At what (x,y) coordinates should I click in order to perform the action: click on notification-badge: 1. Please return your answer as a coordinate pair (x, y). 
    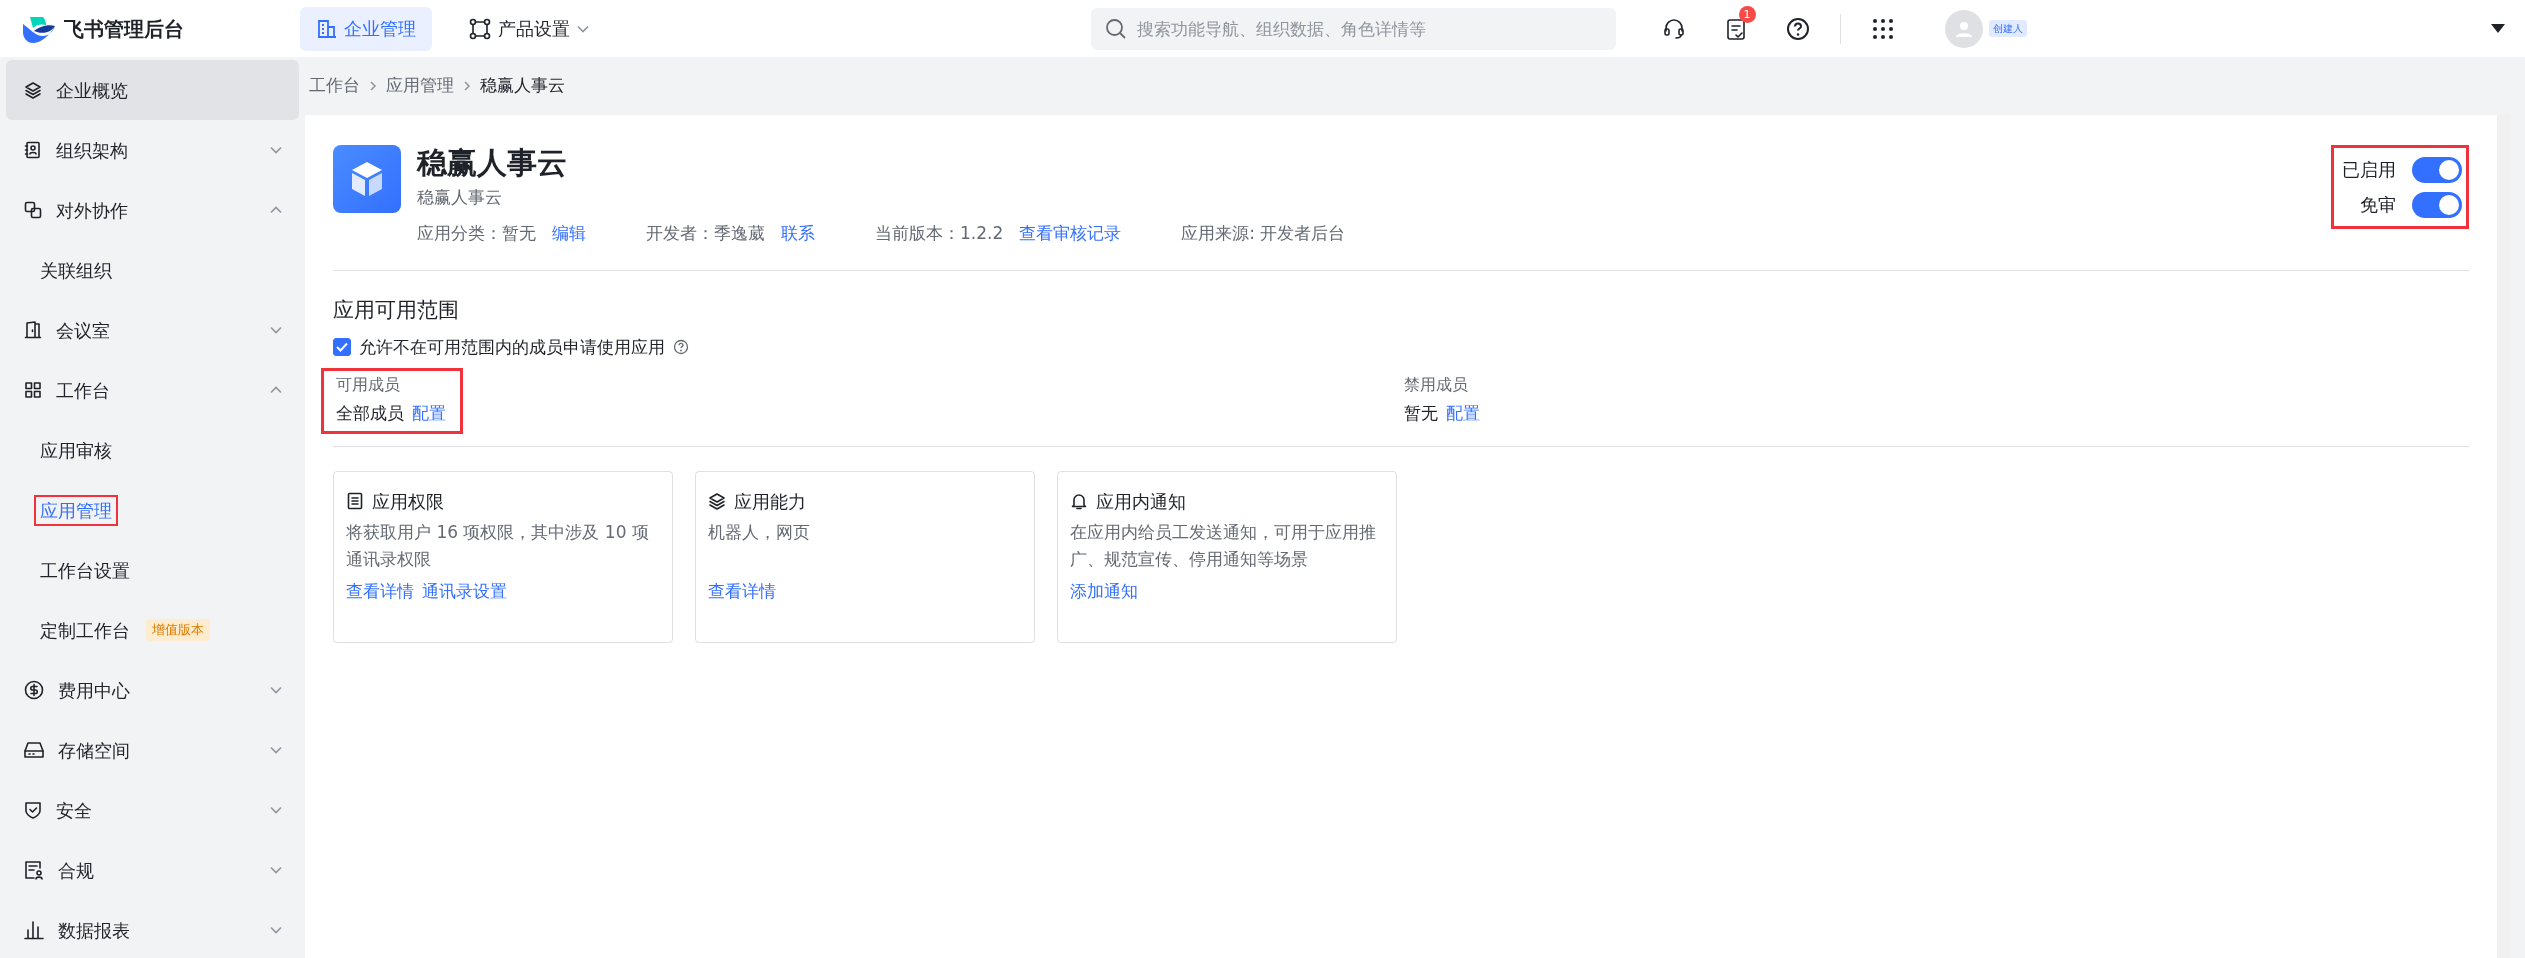
    Looking at the image, I should click on (1747, 14).